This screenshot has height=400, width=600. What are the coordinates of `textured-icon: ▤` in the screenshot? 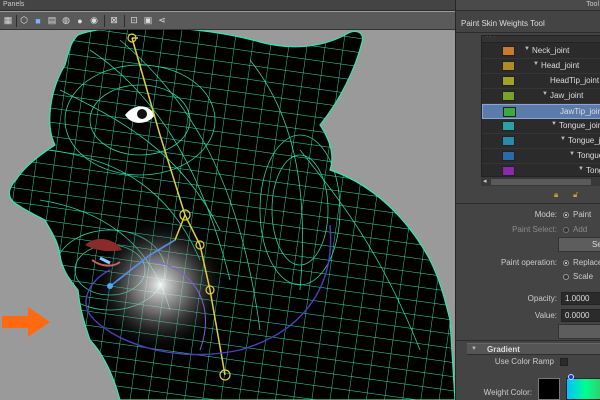 It's located at (52, 20).